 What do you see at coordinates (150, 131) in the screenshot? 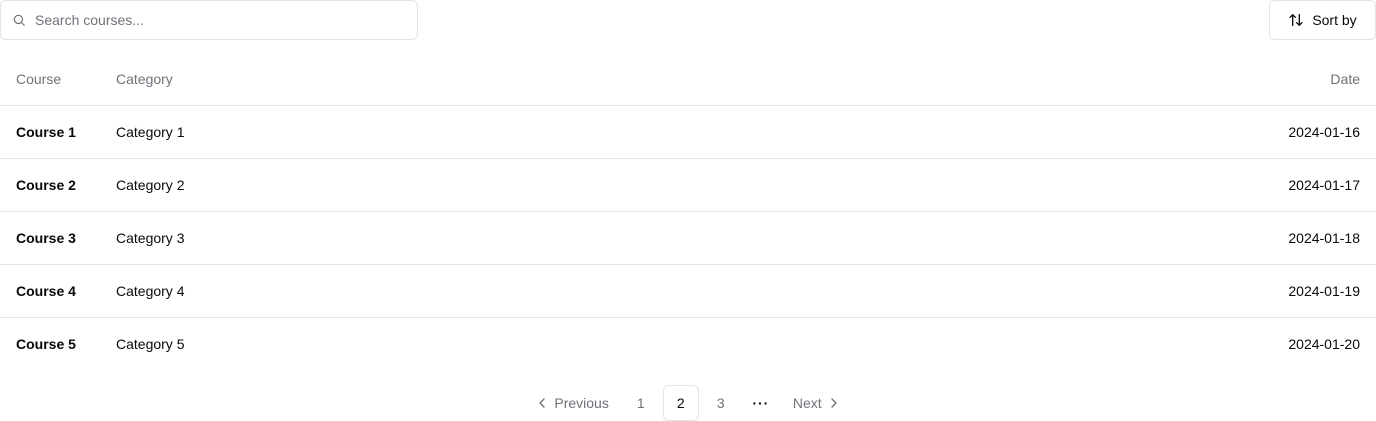
I see `cell-category: Category 1` at bounding box center [150, 131].